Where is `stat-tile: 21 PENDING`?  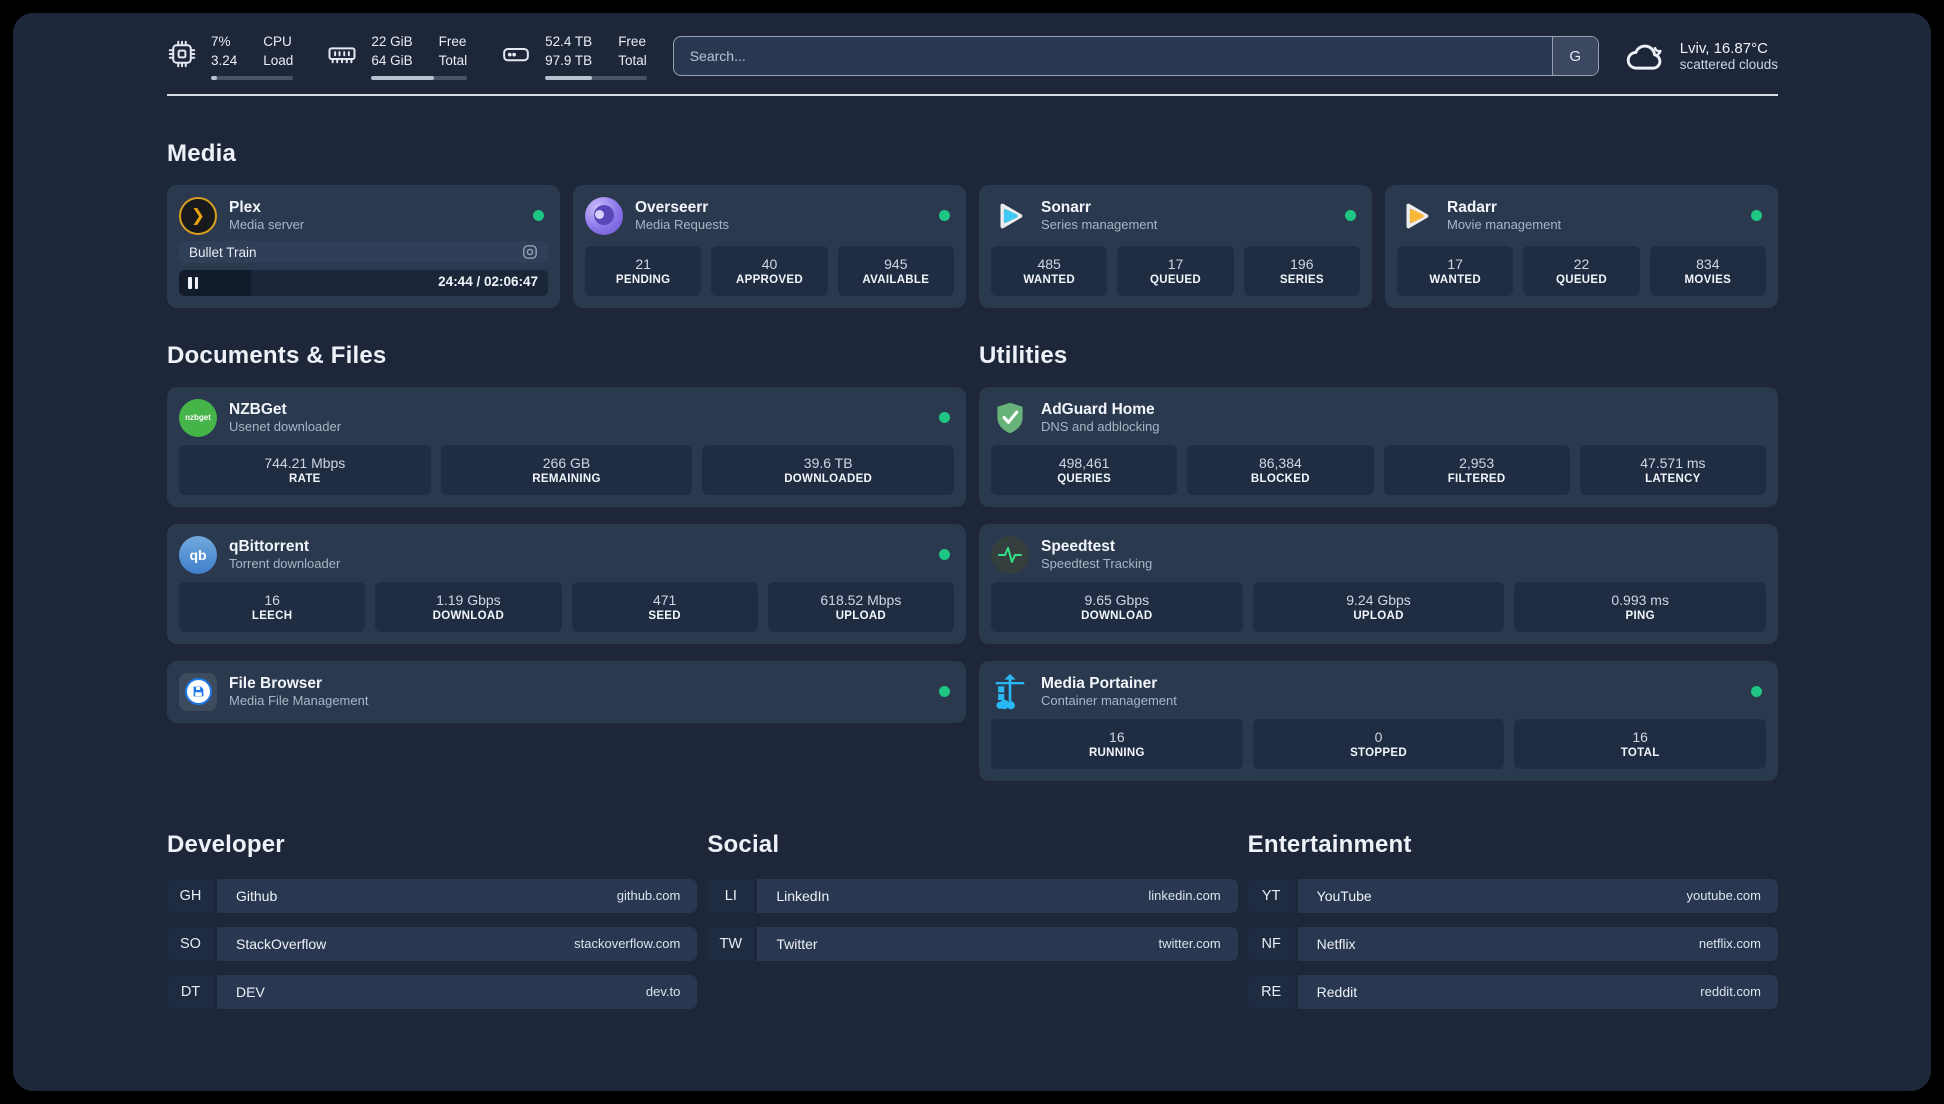 stat-tile: 21 PENDING is located at coordinates (643, 270).